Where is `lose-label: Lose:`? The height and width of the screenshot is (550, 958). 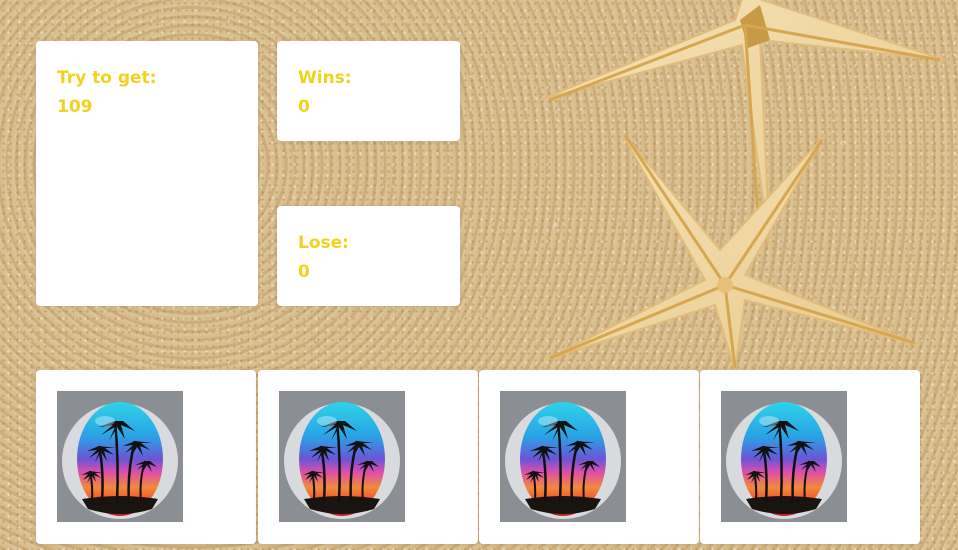
lose-label: Lose: is located at coordinates (323, 243).